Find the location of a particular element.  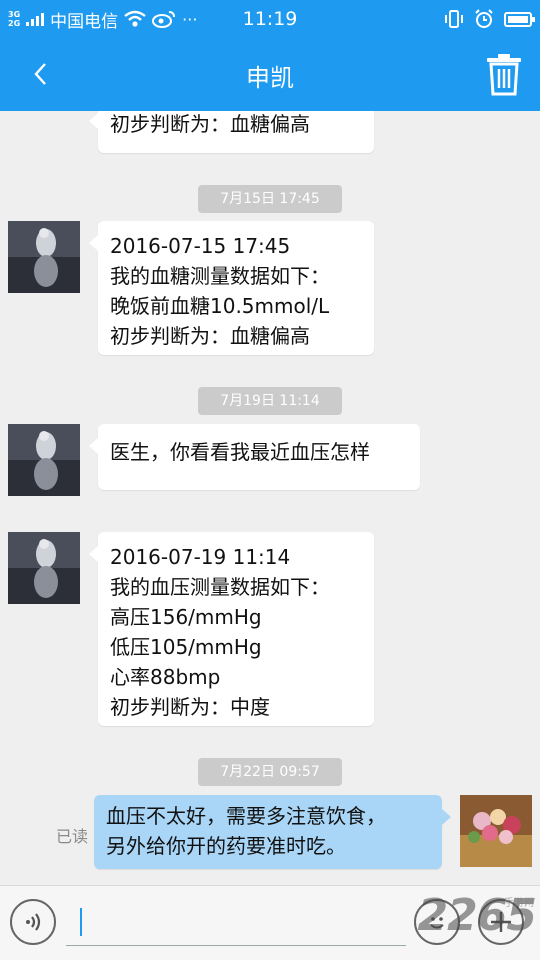

flower-basket-avatar-image is located at coordinates (496, 831).